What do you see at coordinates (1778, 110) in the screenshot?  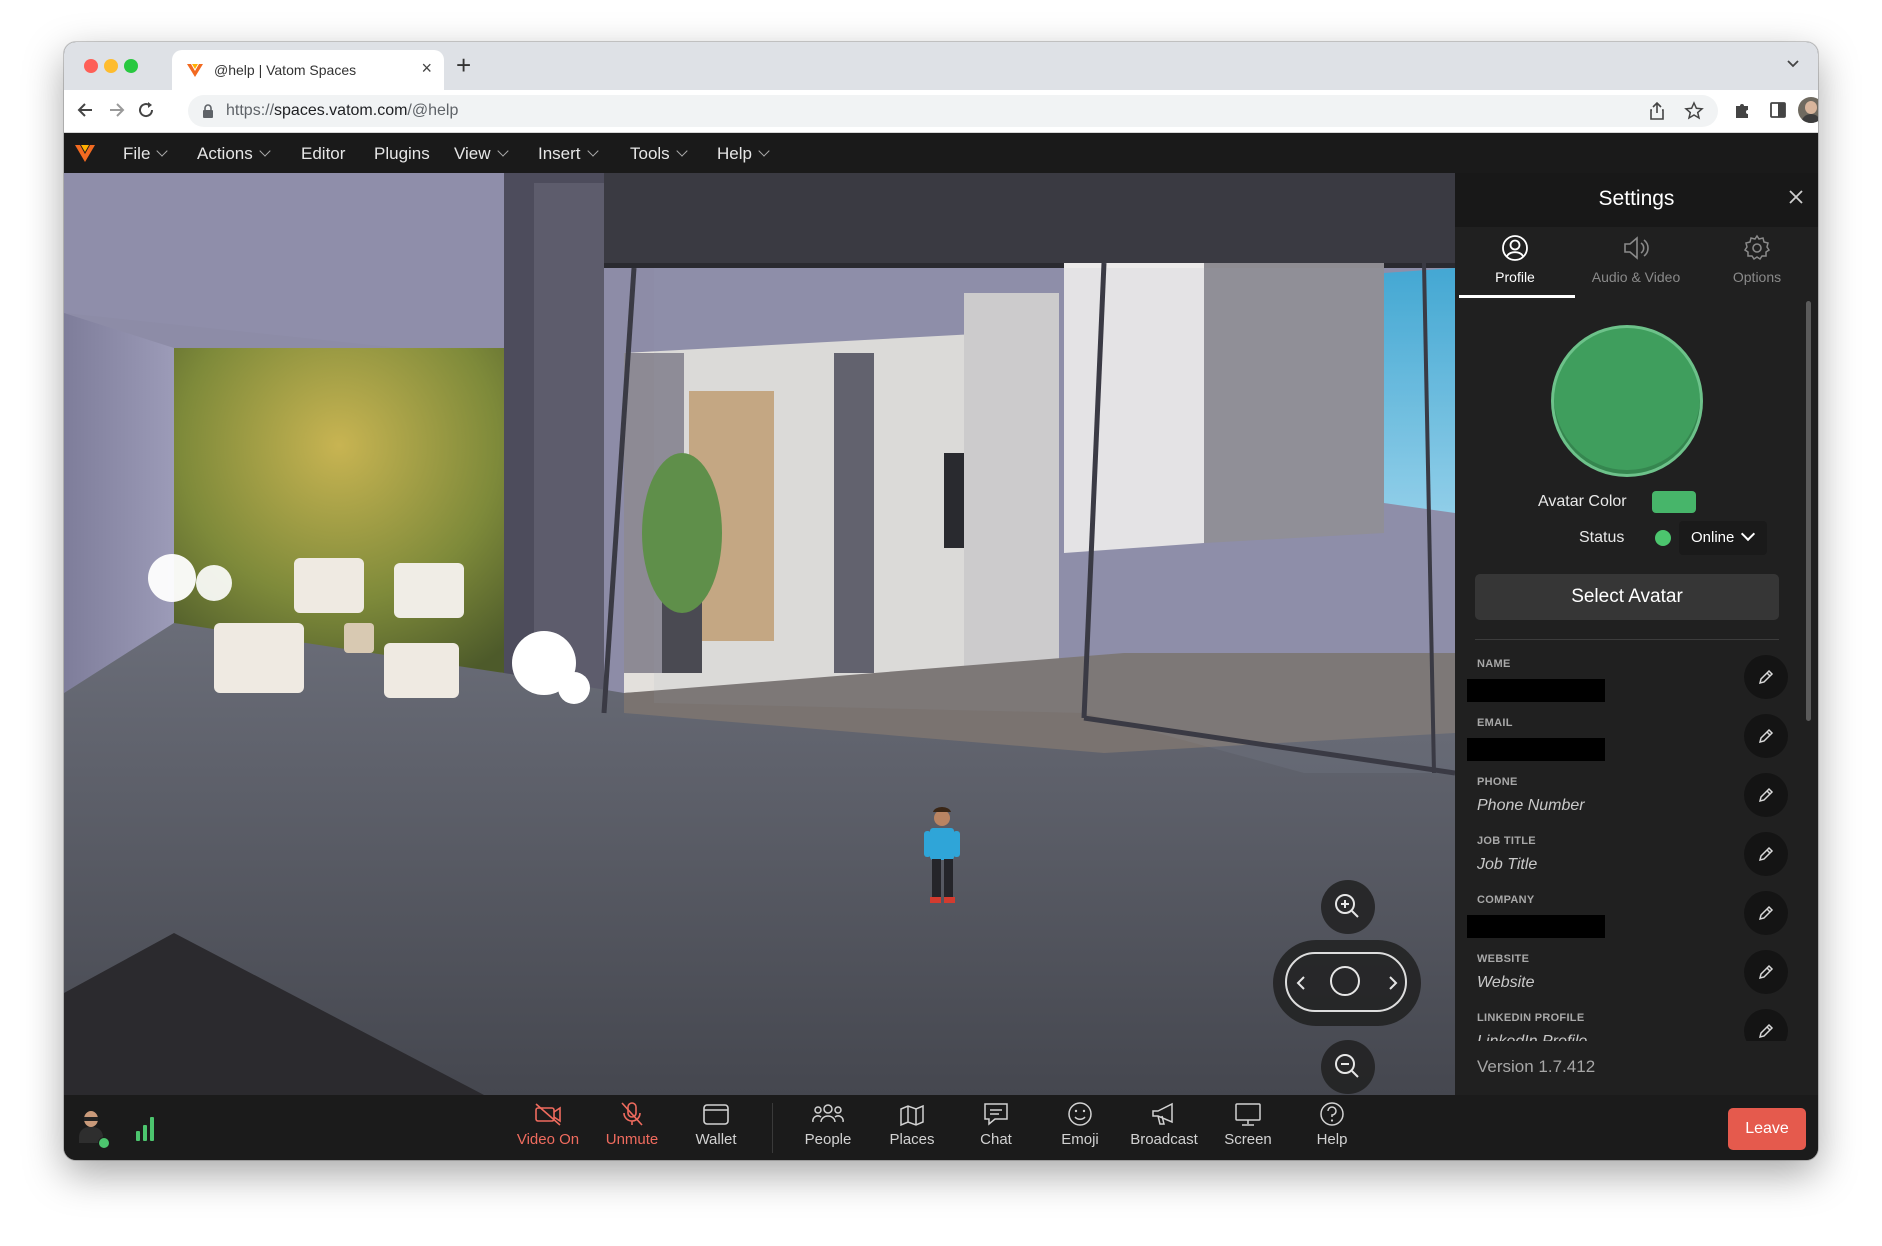 I see `side-panel-icon` at bounding box center [1778, 110].